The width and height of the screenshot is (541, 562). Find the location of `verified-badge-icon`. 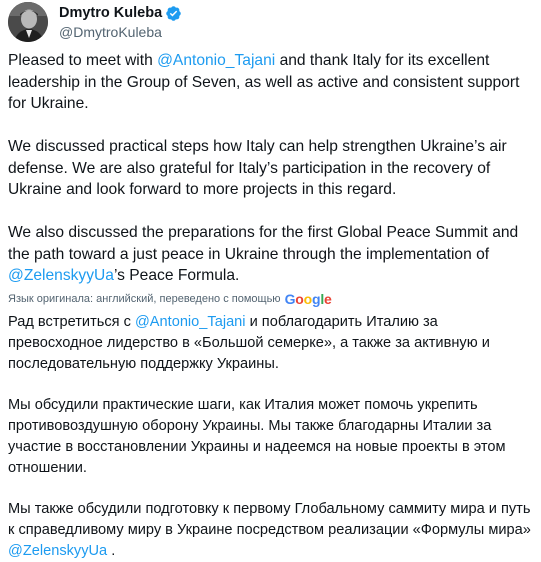

verified-badge-icon is located at coordinates (173, 13).